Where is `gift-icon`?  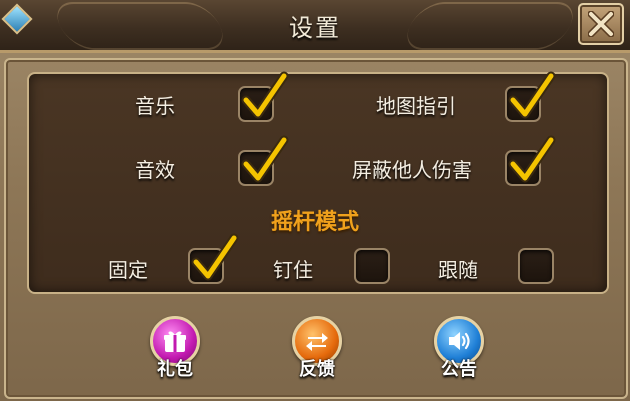 gift-icon is located at coordinates (175, 341).